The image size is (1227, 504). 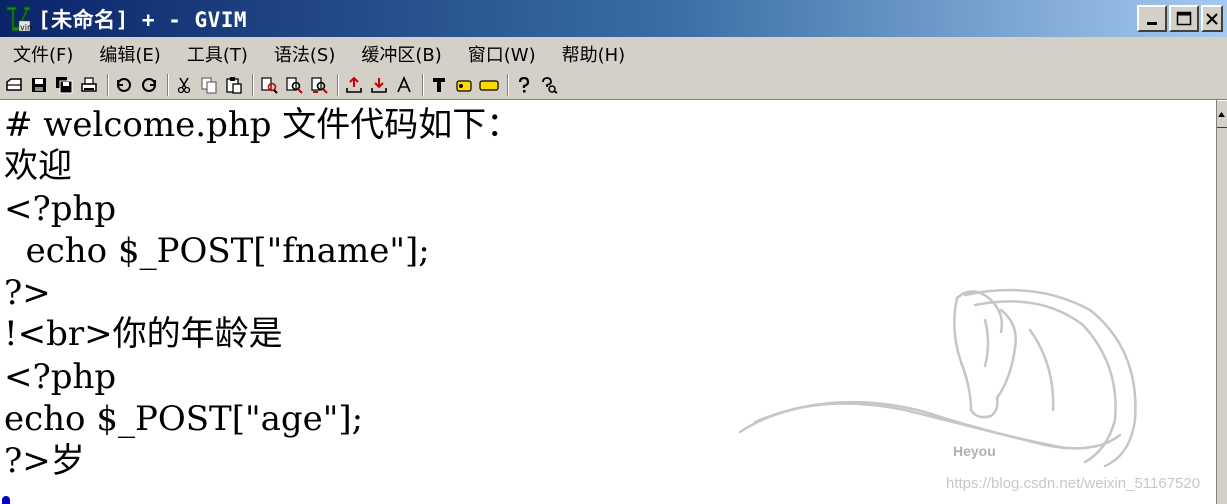 What do you see at coordinates (44, 461) in the screenshot?
I see `code-line: ?>岁` at bounding box center [44, 461].